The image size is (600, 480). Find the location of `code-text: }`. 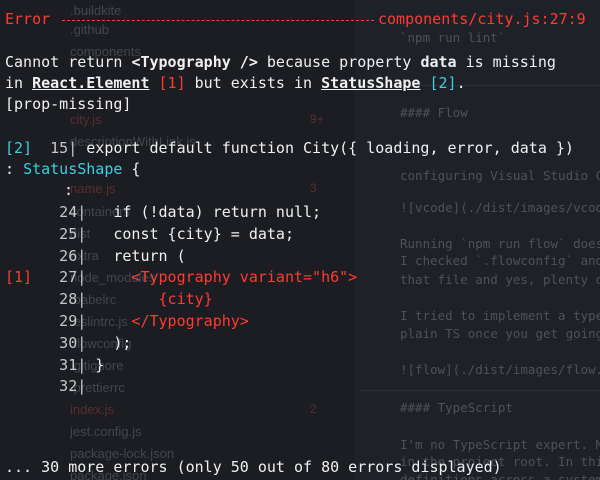

code-text: } is located at coordinates (95, 364).